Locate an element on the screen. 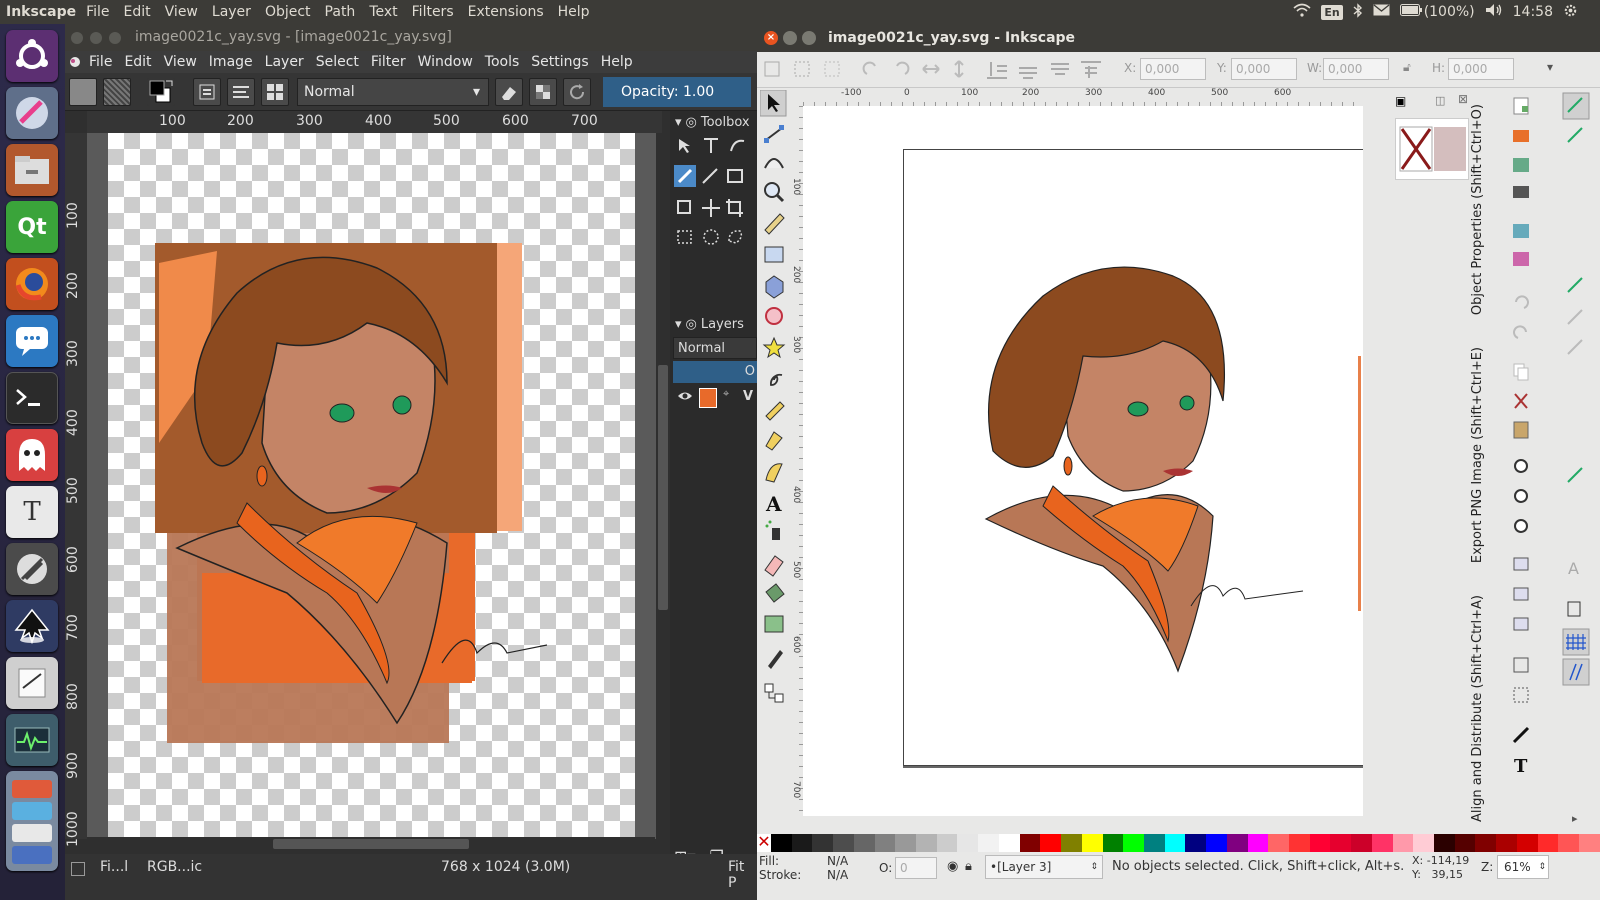  krita-menu-window: Window is located at coordinates (445, 62).